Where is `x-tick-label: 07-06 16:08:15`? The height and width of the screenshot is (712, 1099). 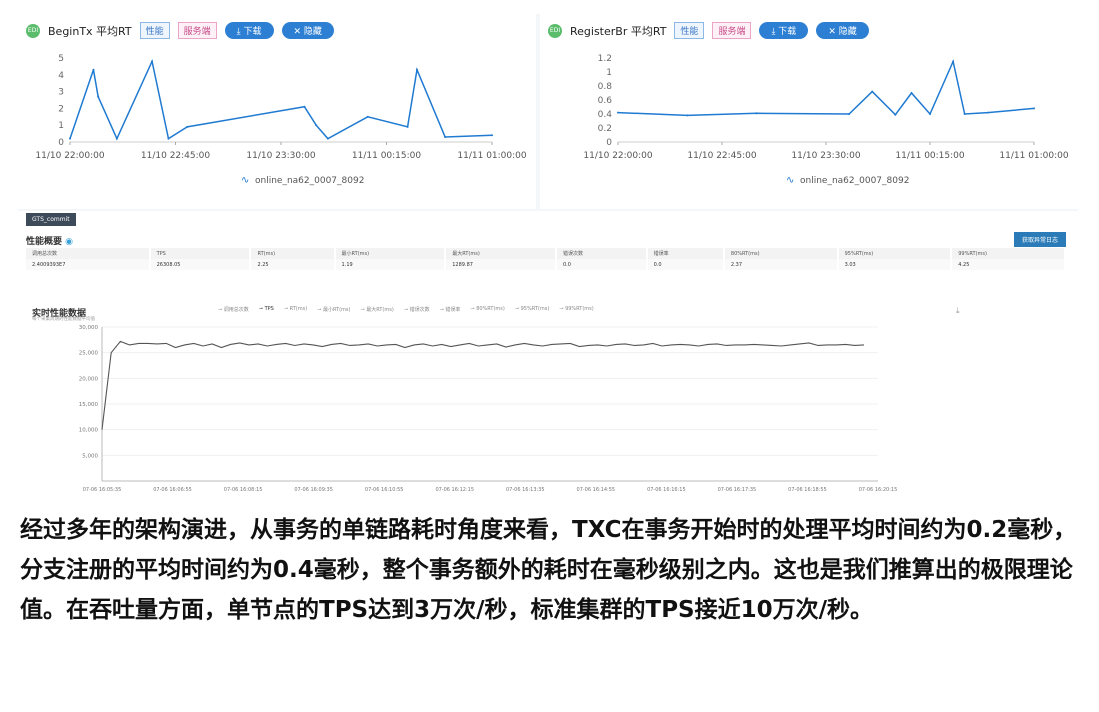 x-tick-label: 07-06 16:08:15 is located at coordinates (243, 490).